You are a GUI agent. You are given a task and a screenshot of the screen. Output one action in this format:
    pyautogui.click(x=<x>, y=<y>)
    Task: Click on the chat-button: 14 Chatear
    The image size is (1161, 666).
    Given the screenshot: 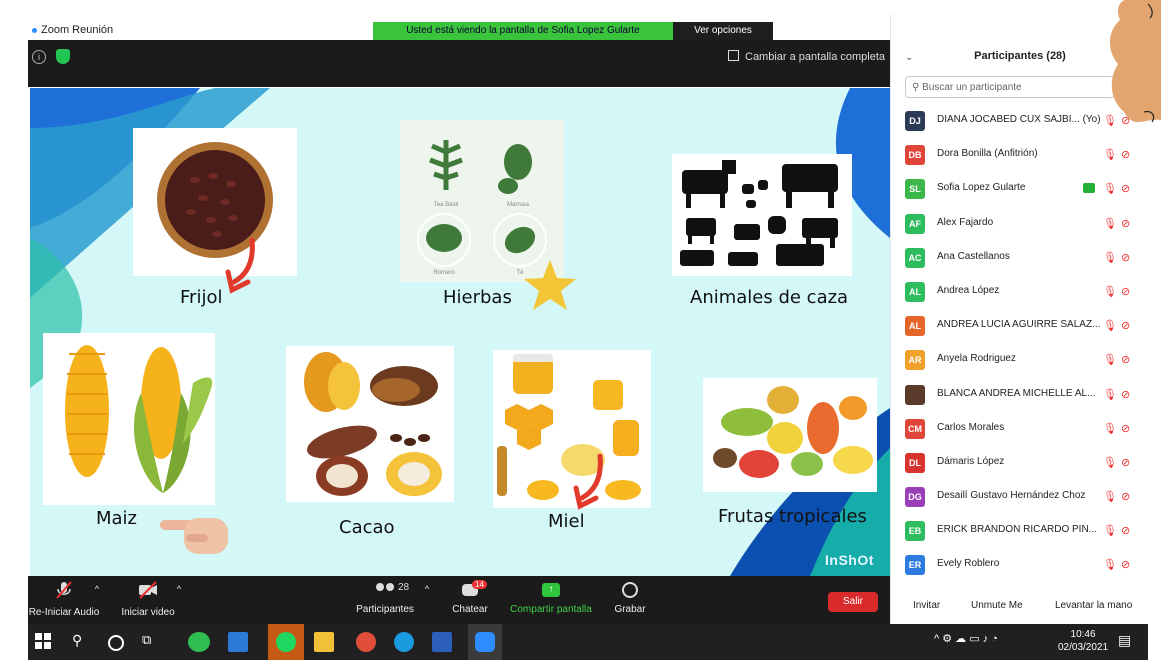 What is the action you would take?
    pyautogui.click(x=470, y=597)
    